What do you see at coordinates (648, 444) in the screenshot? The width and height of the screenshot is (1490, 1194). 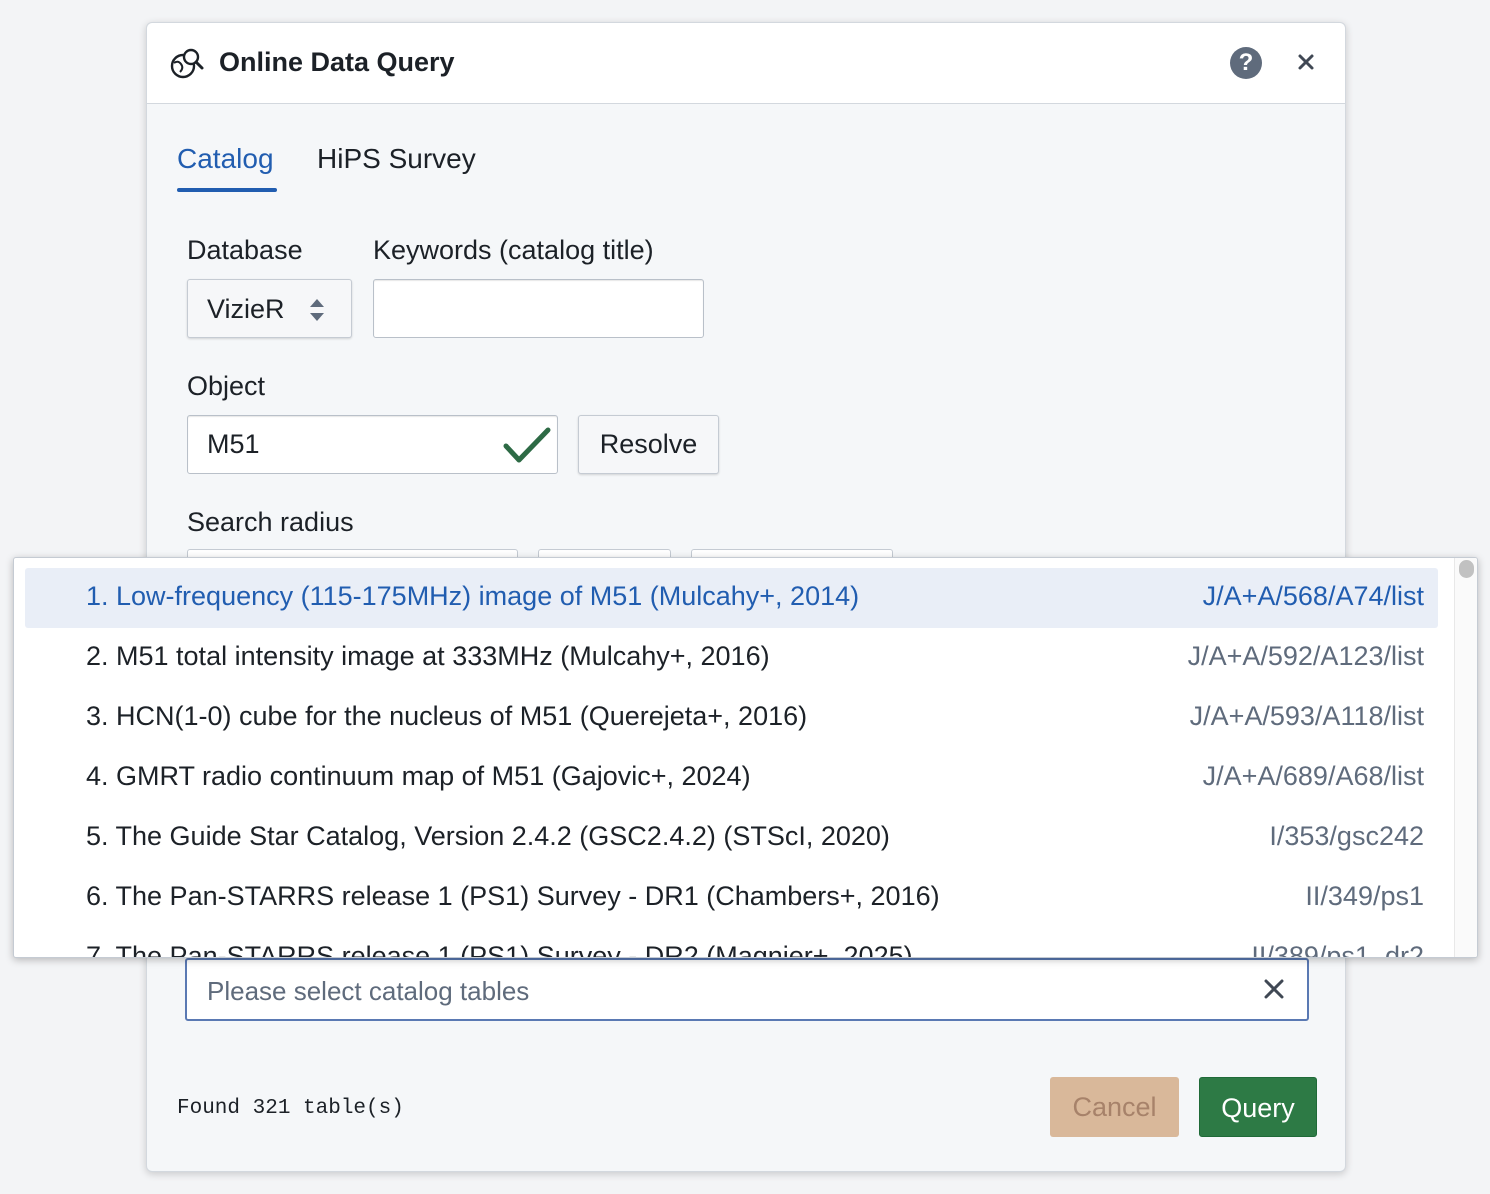 I see `resolve-button: Resolve` at bounding box center [648, 444].